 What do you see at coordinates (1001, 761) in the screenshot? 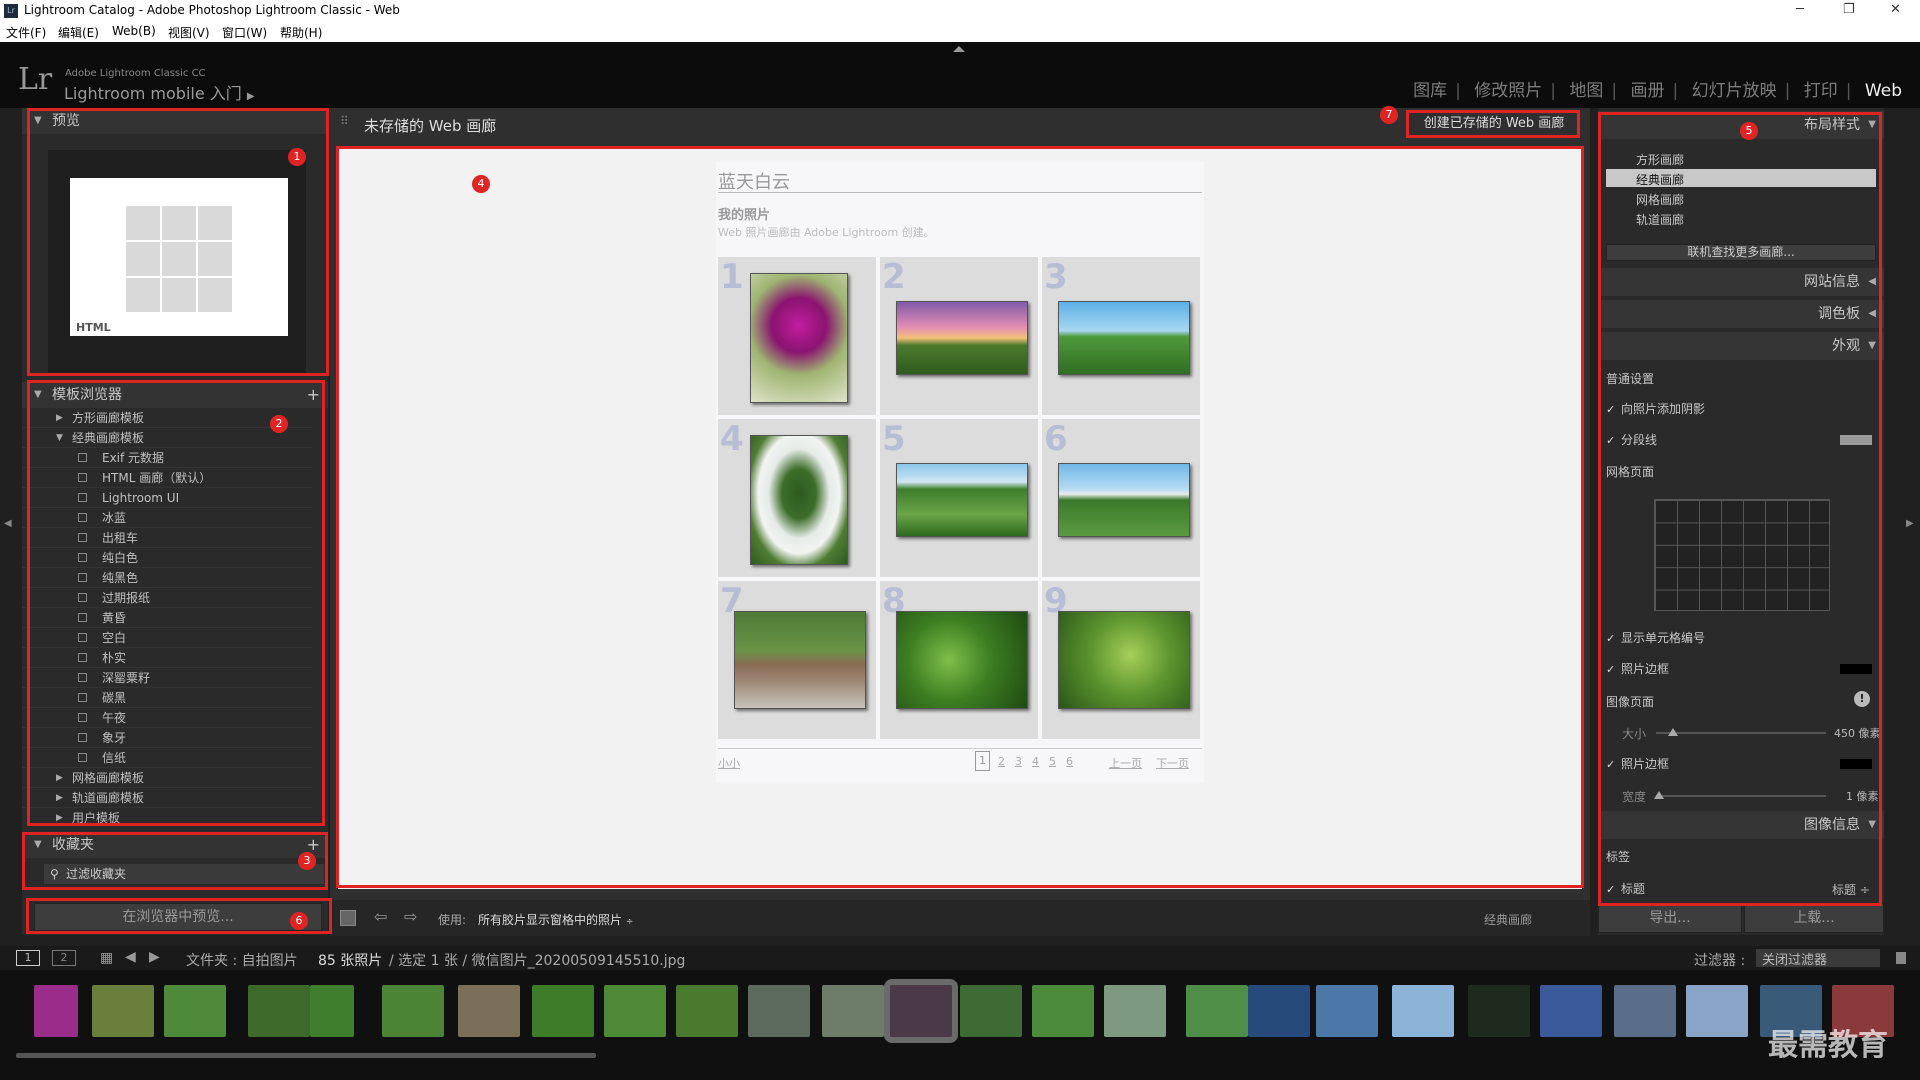
I see `page-link-2: 2` at bounding box center [1001, 761].